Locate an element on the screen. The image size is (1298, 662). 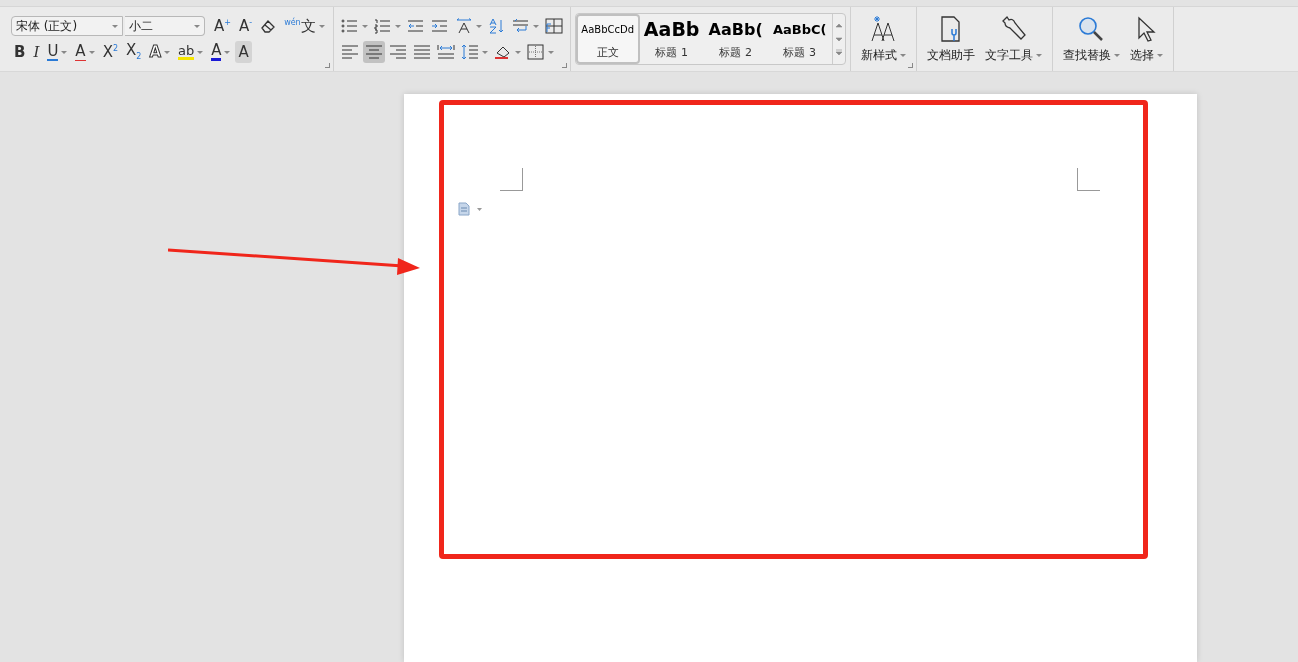
format-button: ab is located at coordinates (191, 52).